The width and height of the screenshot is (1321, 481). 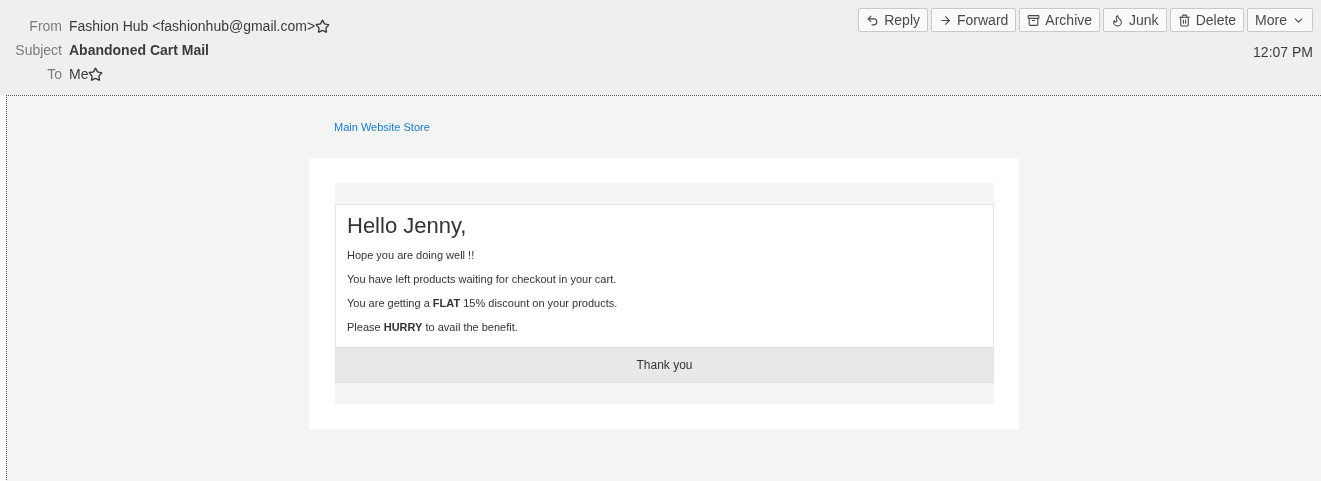 What do you see at coordinates (139, 50) in the screenshot?
I see `field-value: Abandoned Cart Mail` at bounding box center [139, 50].